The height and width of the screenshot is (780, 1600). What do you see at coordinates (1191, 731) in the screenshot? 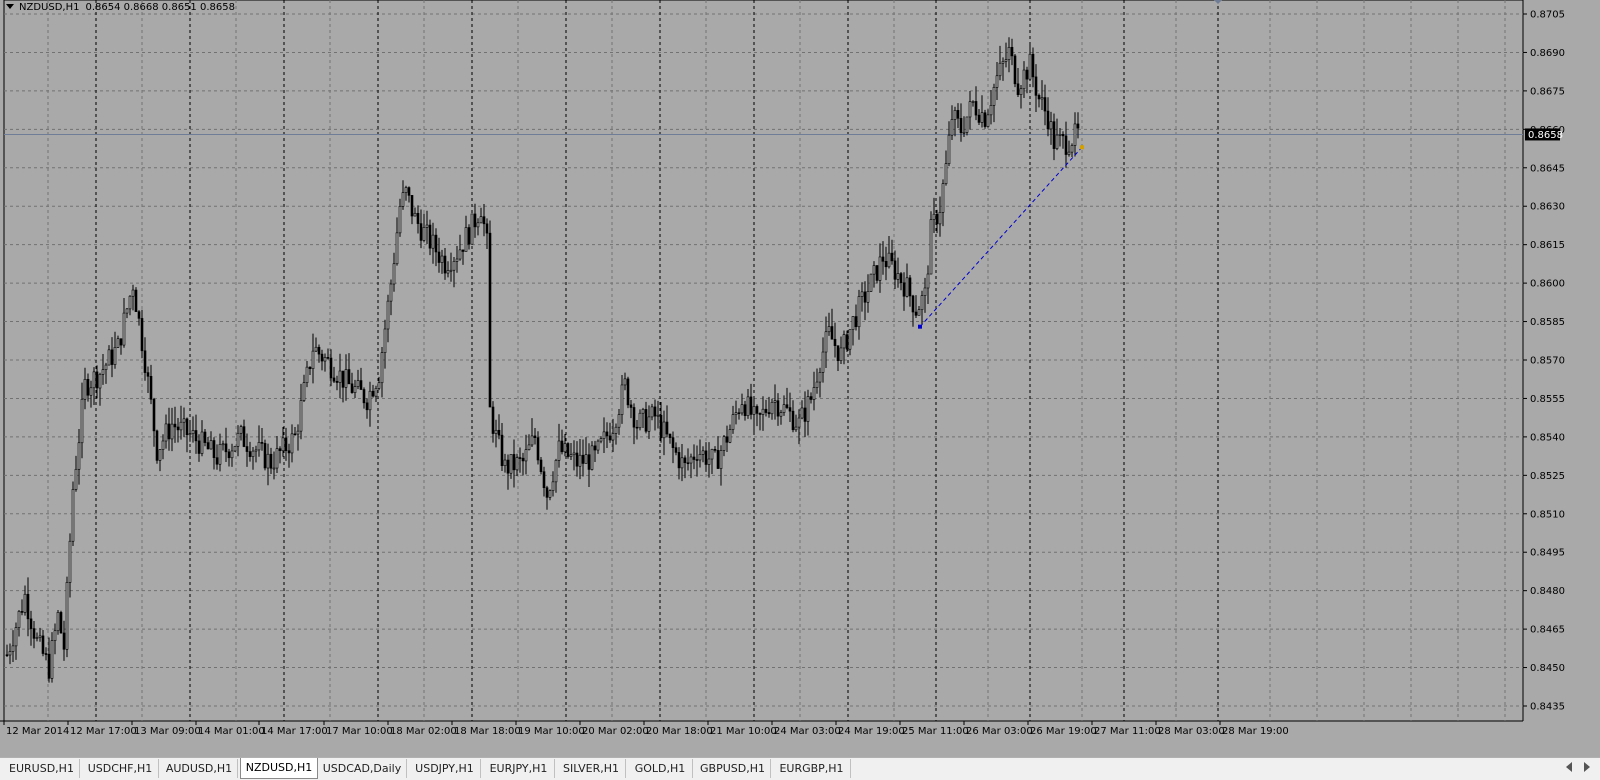
I see `time-tick-label: 28 Mar 03:00` at bounding box center [1191, 731].